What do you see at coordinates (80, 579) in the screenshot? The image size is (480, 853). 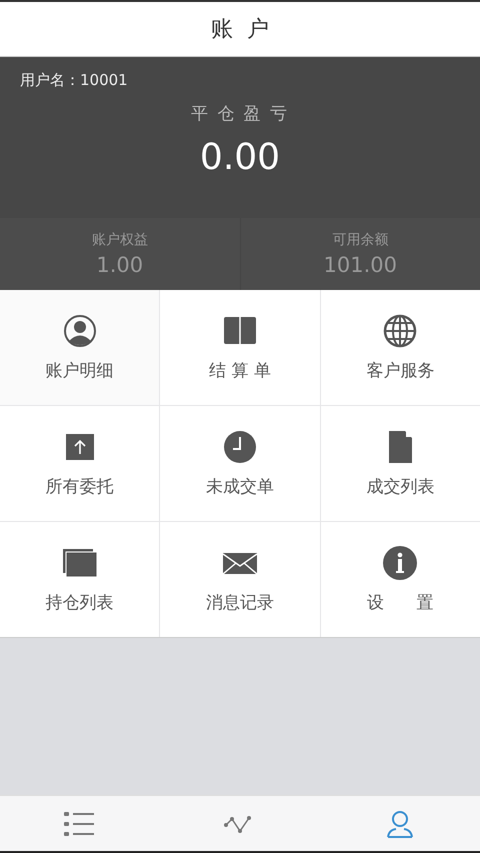 I see `menu-tile: 持仓列表` at bounding box center [80, 579].